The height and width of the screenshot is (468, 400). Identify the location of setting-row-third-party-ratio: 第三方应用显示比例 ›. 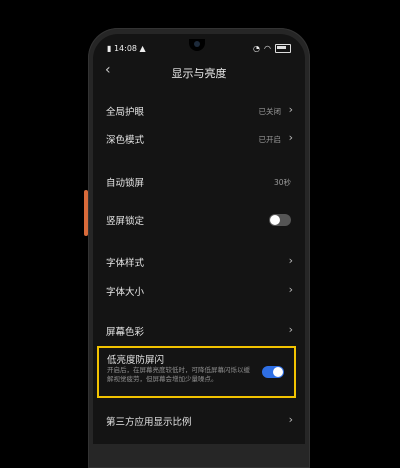
(199, 421).